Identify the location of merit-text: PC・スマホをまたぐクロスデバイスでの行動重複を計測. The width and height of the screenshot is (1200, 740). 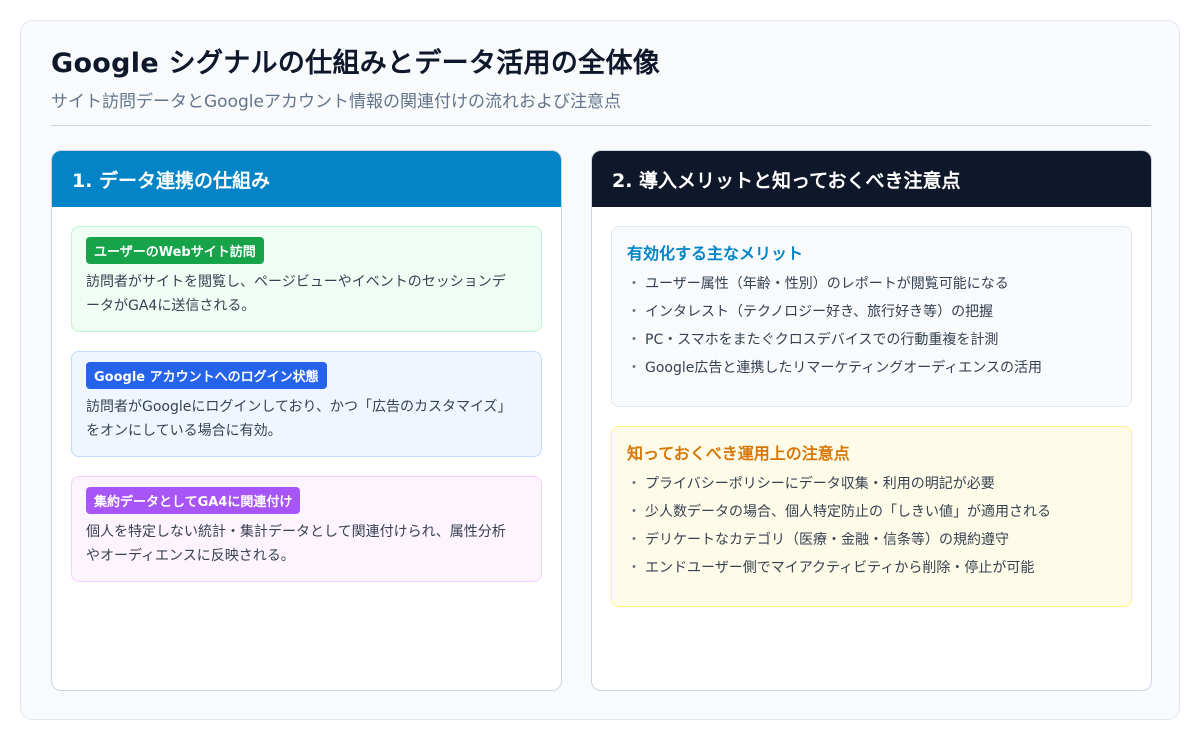
(822, 340).